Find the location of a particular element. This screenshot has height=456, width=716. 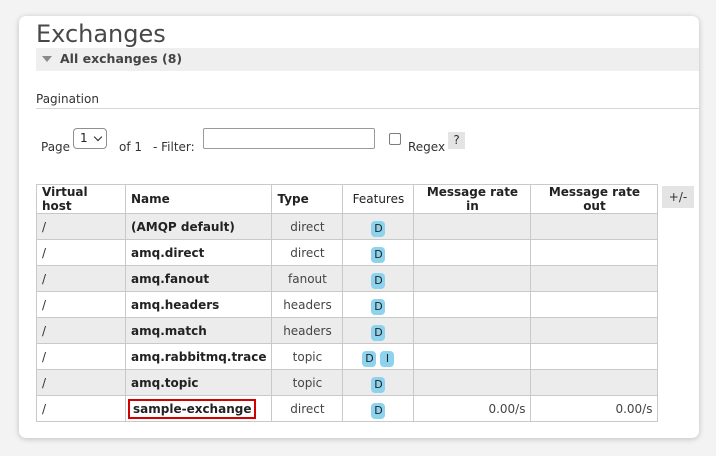

exchange-name-link: sample-exchange is located at coordinates (192, 408).